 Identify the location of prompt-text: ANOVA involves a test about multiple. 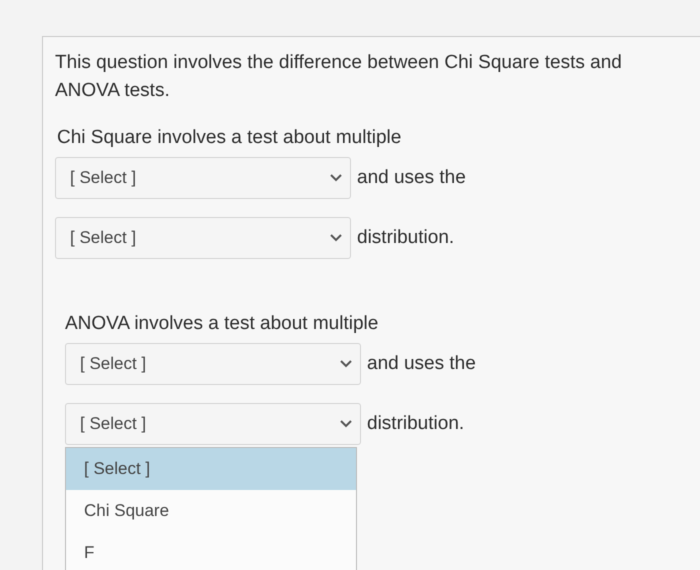
(222, 324).